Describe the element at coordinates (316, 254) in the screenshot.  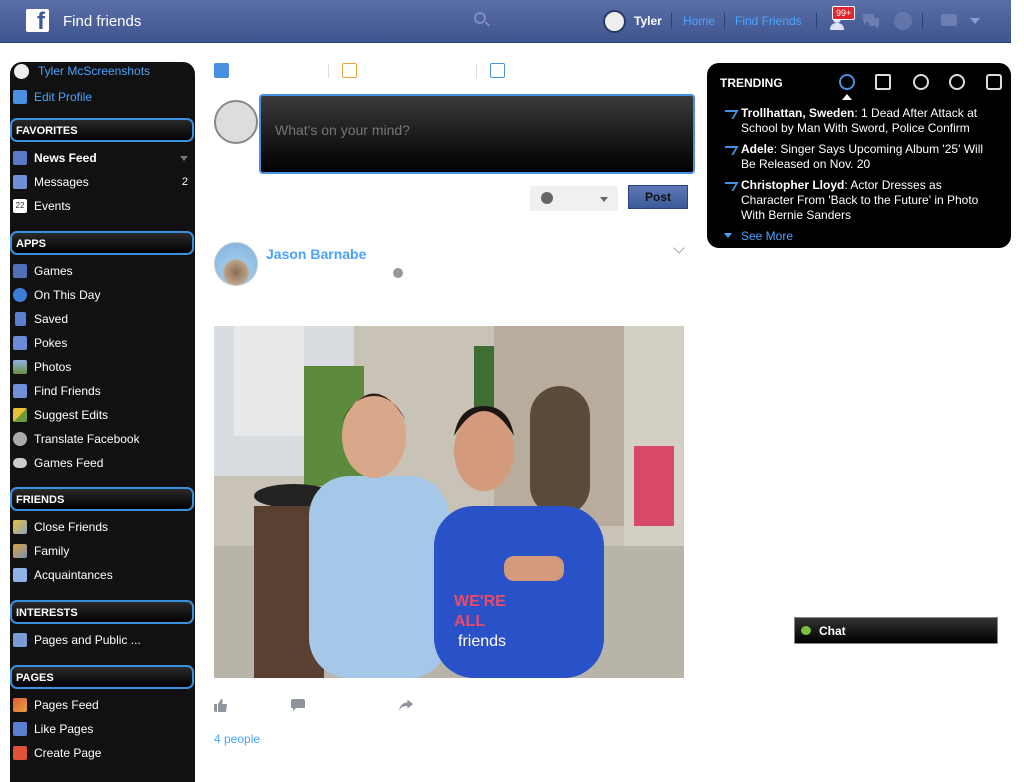
I see `post-author-name: Jason Barnabe` at that location.